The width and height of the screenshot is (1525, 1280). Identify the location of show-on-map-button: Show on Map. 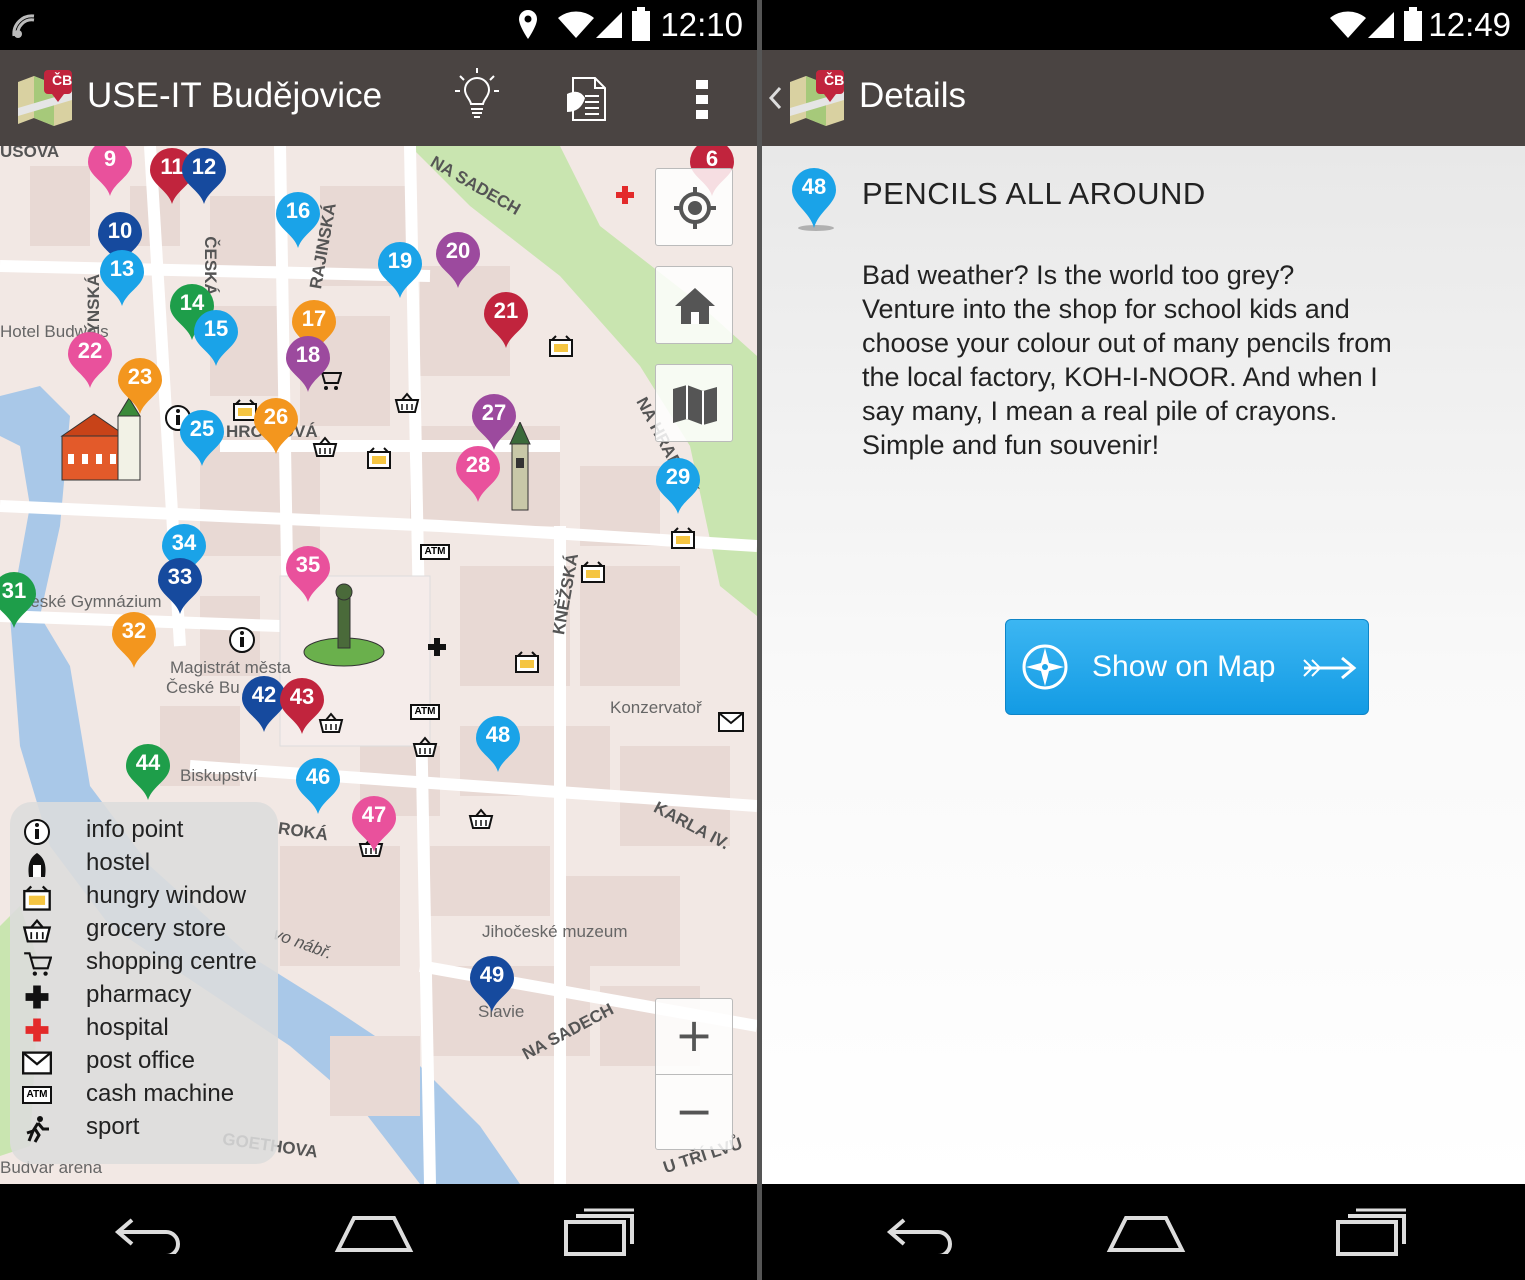
(1187, 667).